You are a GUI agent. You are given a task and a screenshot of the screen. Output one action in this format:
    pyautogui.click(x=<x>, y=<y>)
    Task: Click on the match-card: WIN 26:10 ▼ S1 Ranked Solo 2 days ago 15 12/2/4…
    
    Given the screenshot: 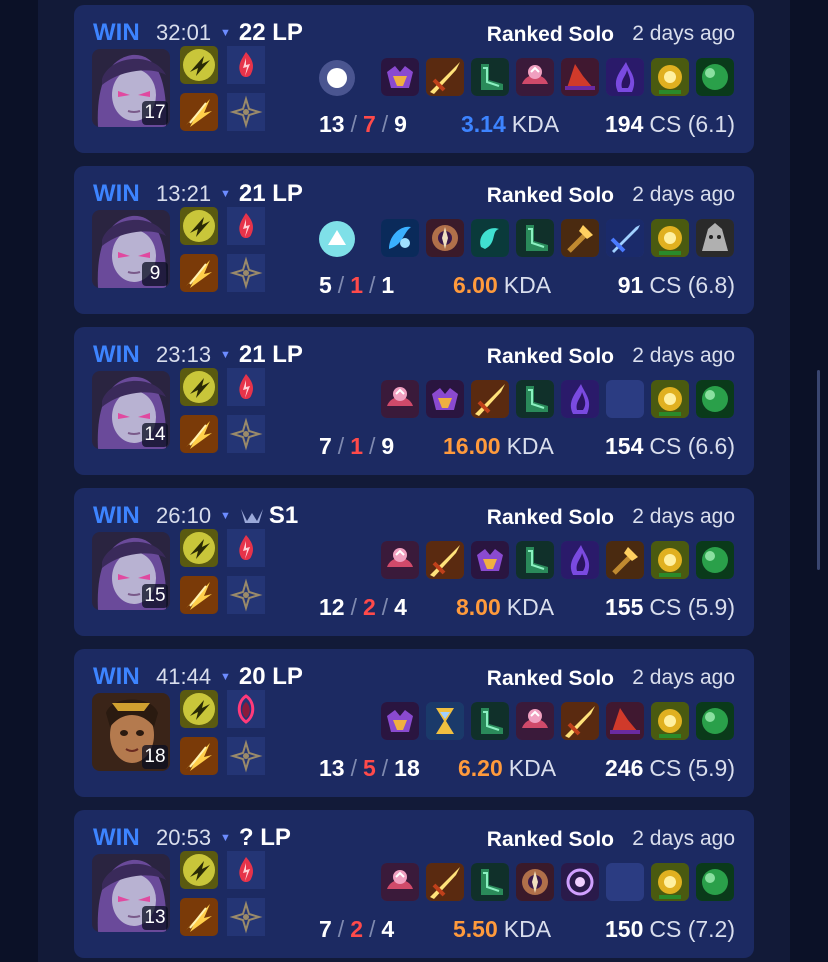 What is the action you would take?
    pyautogui.click(x=414, y=562)
    